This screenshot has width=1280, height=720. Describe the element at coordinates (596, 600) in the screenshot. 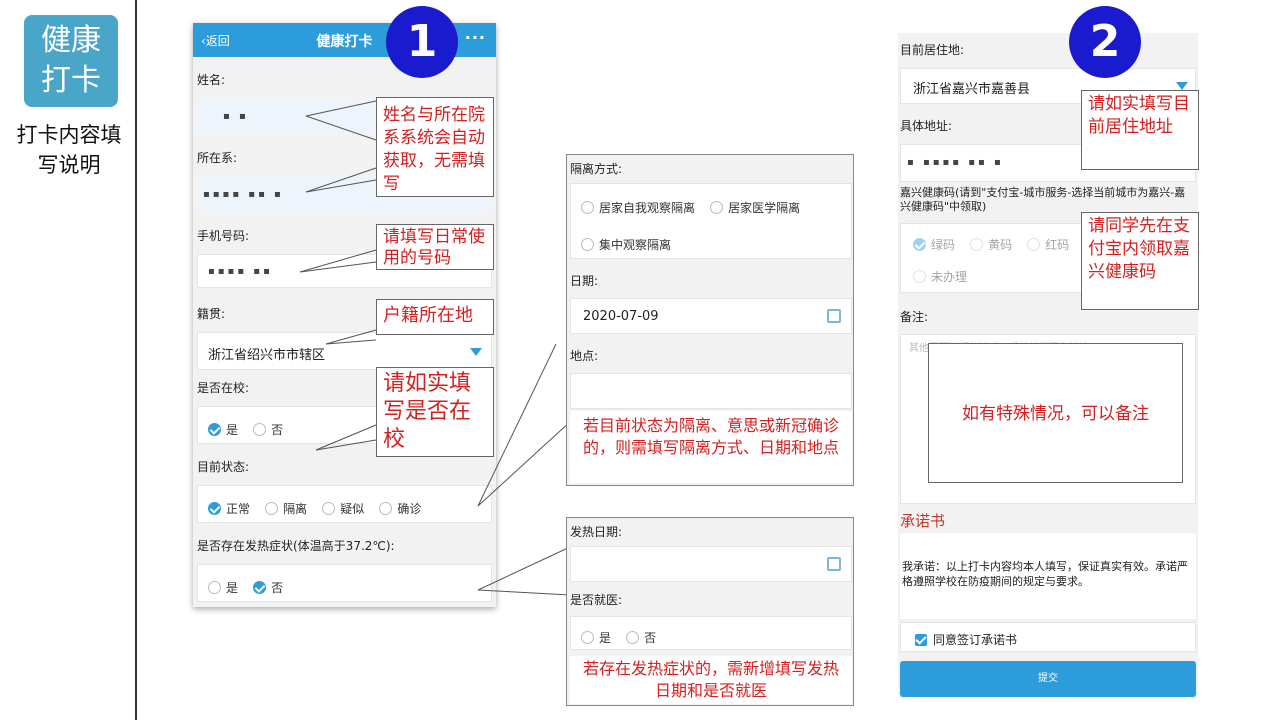

I see `medical-label: 是否就医:` at that location.